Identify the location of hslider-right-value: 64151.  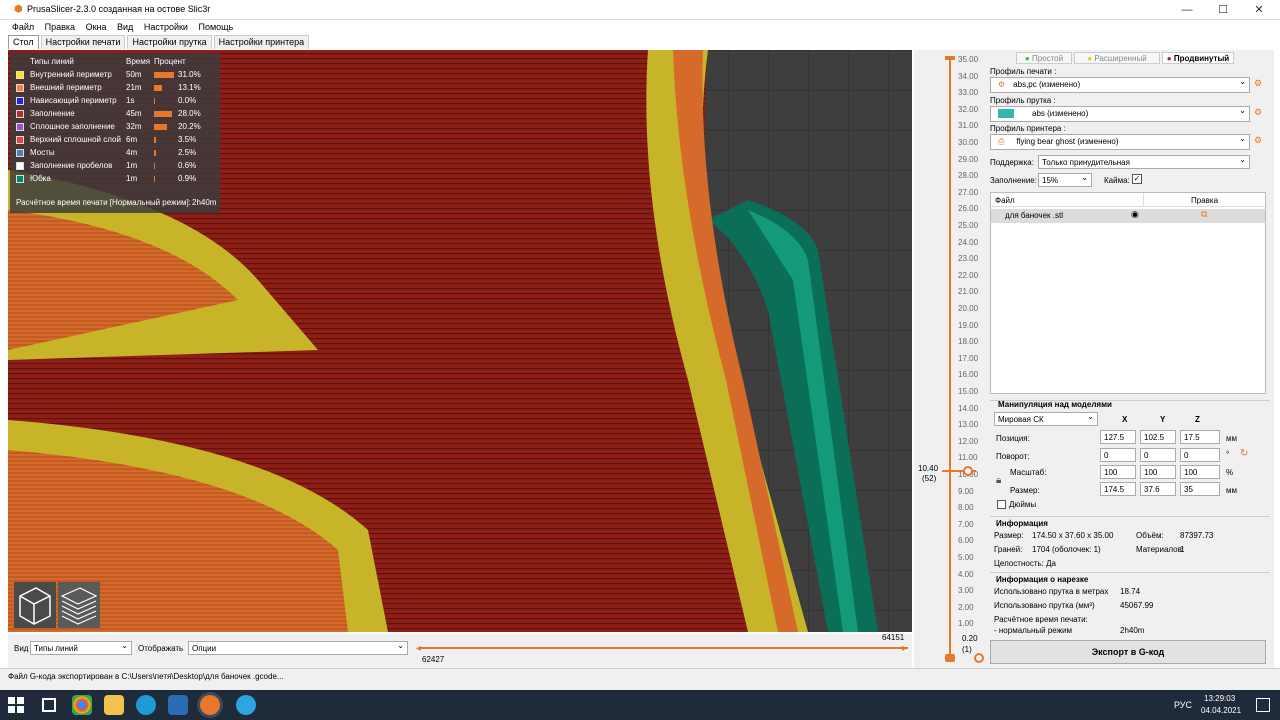
(893, 637).